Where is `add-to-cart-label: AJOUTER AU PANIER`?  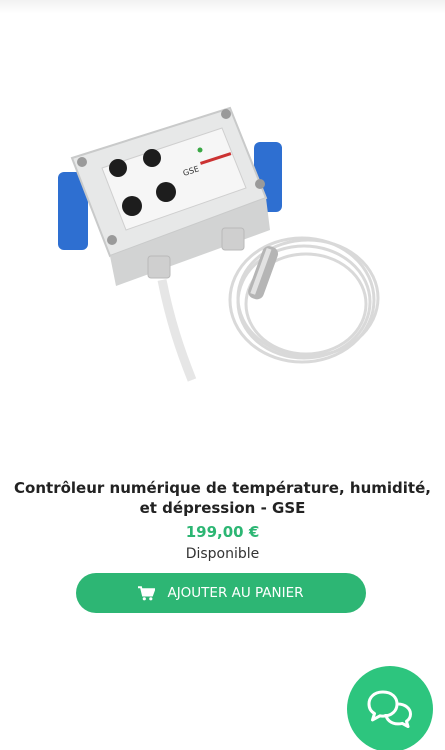
add-to-cart-label: AJOUTER AU PANIER is located at coordinates (235, 593).